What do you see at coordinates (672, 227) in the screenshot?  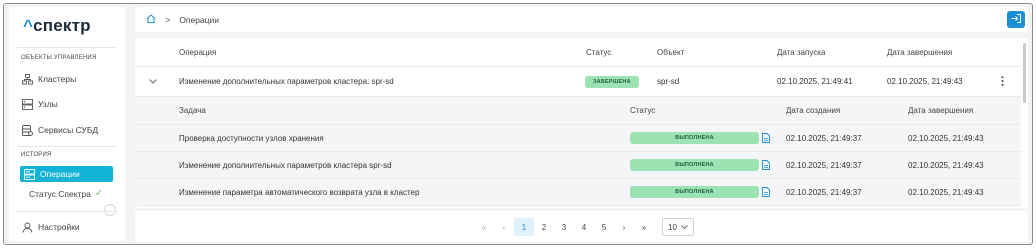 I see `page-size-value: 10` at bounding box center [672, 227].